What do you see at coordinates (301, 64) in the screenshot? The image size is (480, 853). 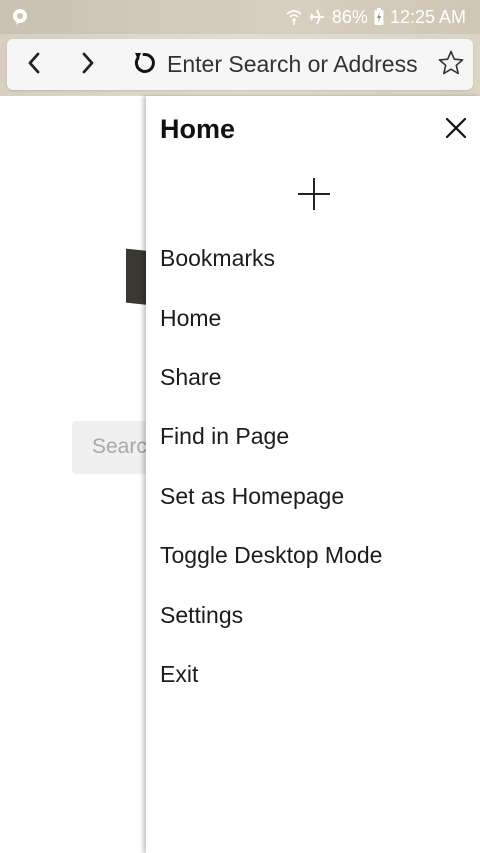 I see `address-input` at bounding box center [301, 64].